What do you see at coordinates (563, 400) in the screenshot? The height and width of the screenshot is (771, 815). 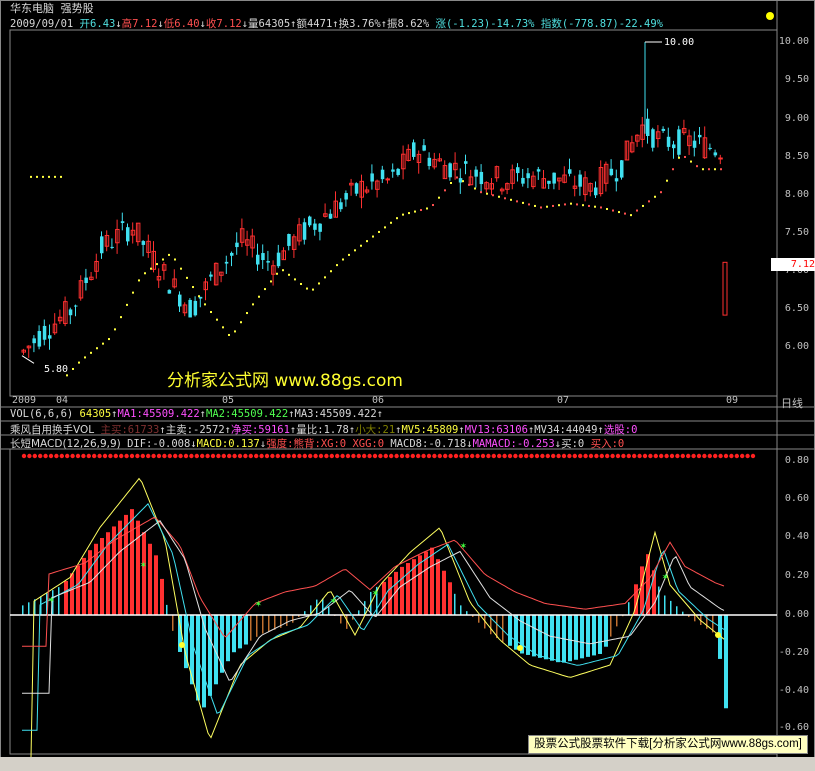 I see `time-label: 07` at bounding box center [563, 400].